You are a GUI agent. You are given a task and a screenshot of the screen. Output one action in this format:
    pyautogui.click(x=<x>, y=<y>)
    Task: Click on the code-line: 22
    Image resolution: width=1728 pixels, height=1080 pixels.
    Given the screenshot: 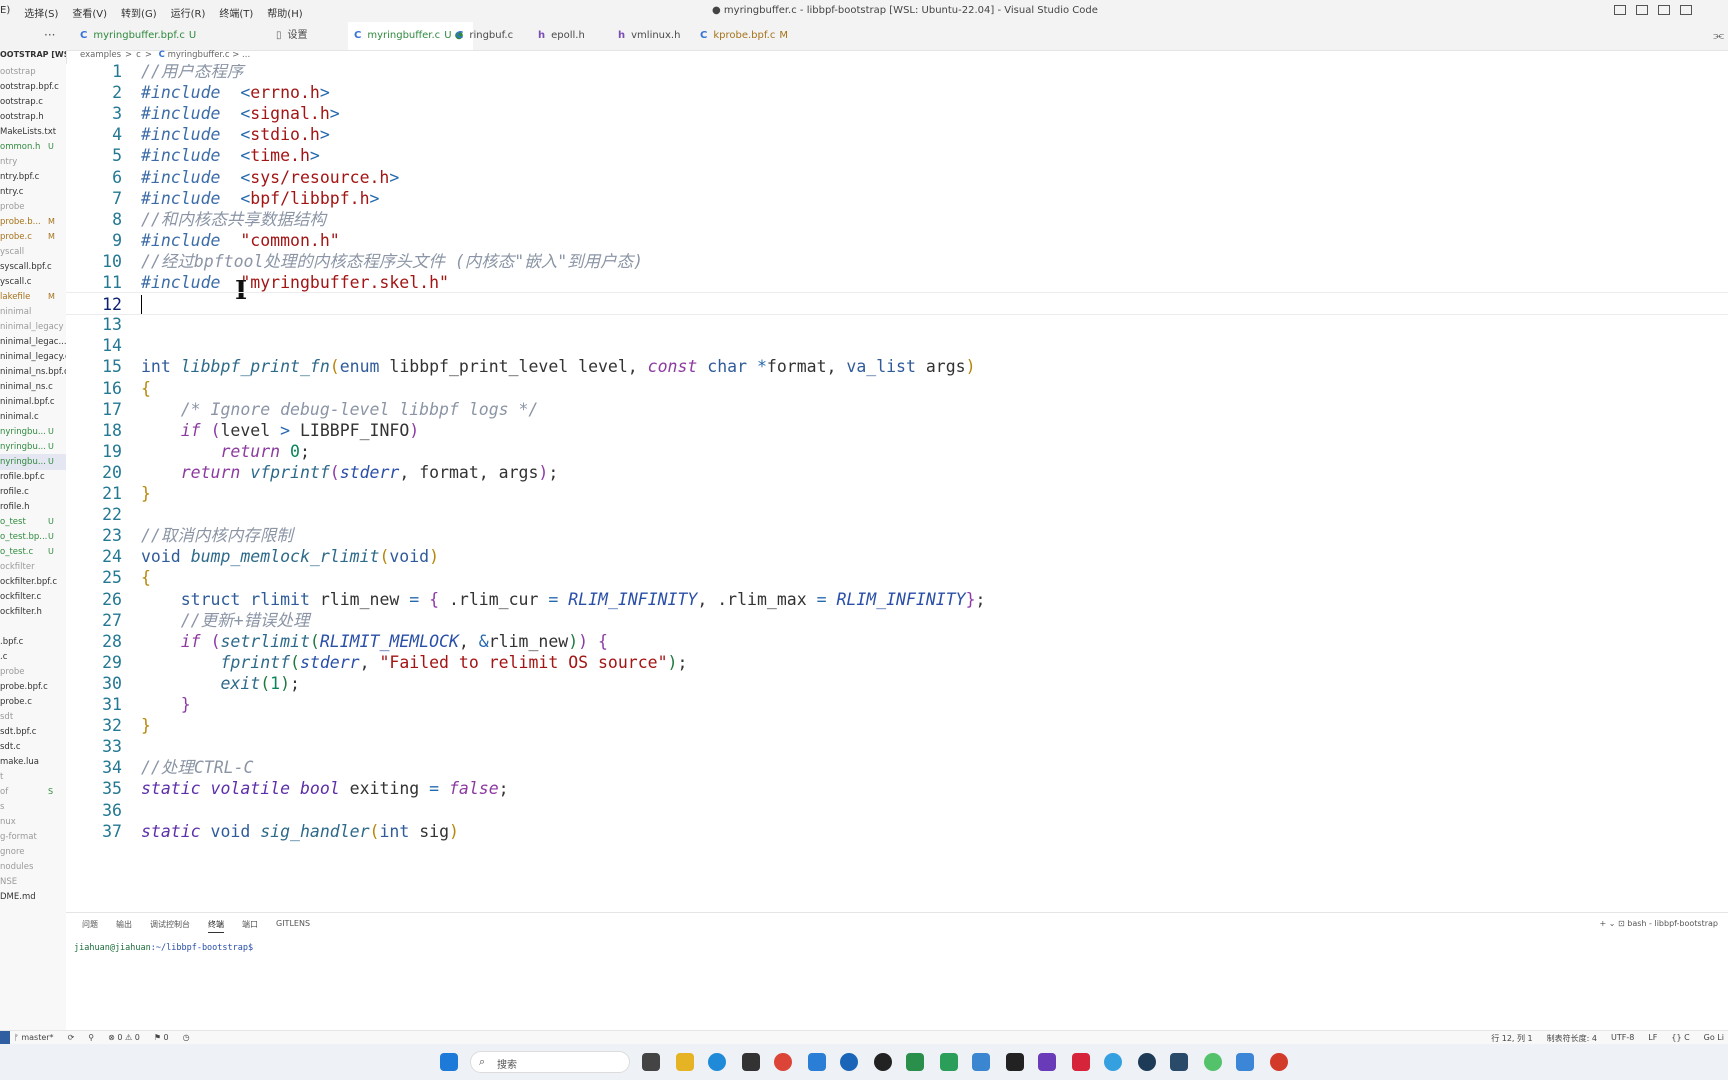 What is the action you would take?
    pyautogui.click(x=897, y=514)
    